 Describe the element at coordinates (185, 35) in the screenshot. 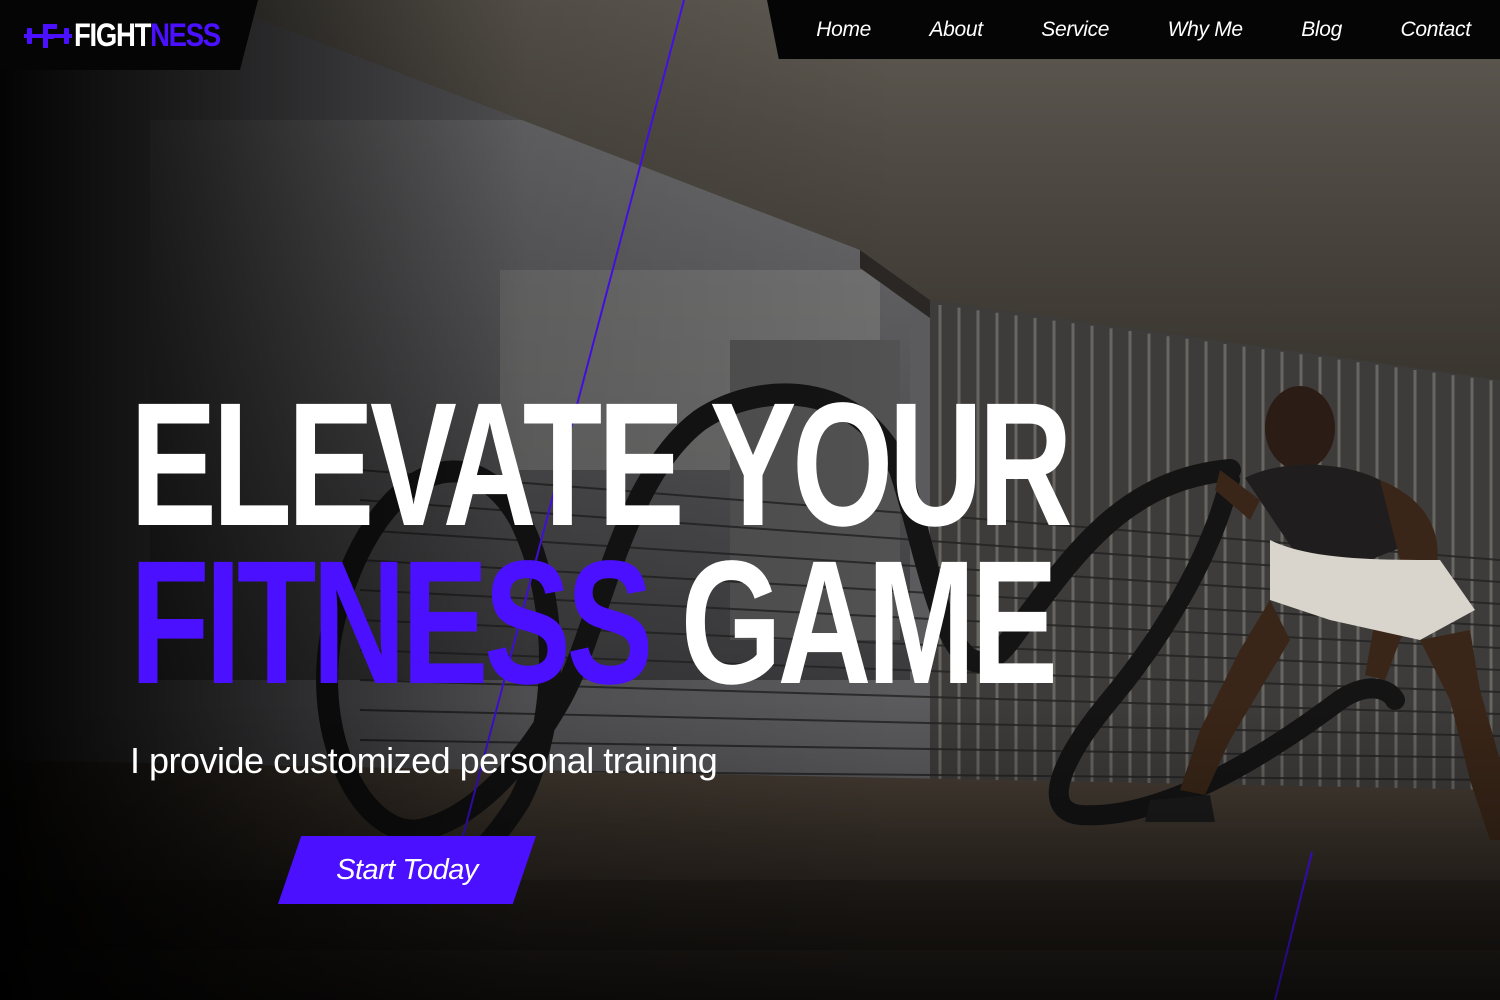

I see `brand-name-part2: NESS` at that location.